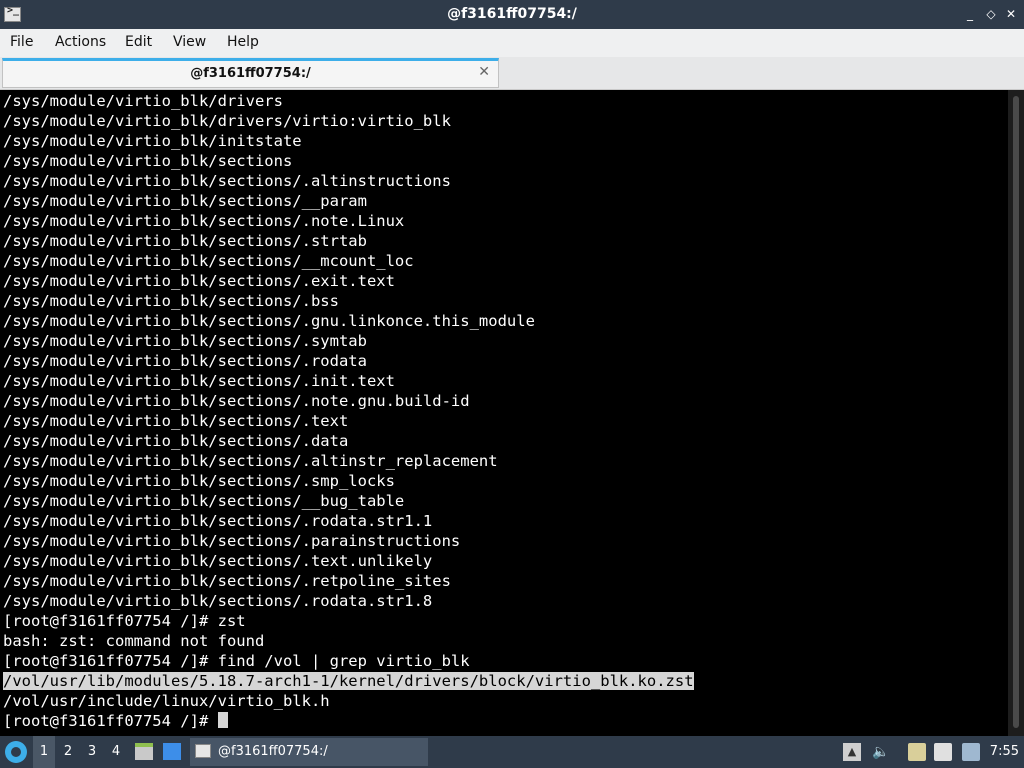  I want to click on terminal-line: /sys/module/virtio_blk/initstate, so click(152, 141).